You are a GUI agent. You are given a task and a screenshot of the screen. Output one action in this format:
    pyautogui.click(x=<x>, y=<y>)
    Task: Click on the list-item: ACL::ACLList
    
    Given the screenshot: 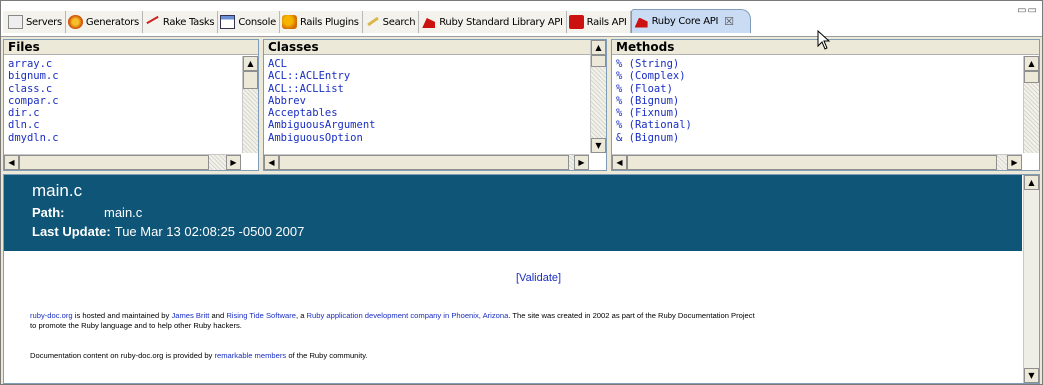 What is the action you would take?
    pyautogui.click(x=428, y=89)
    